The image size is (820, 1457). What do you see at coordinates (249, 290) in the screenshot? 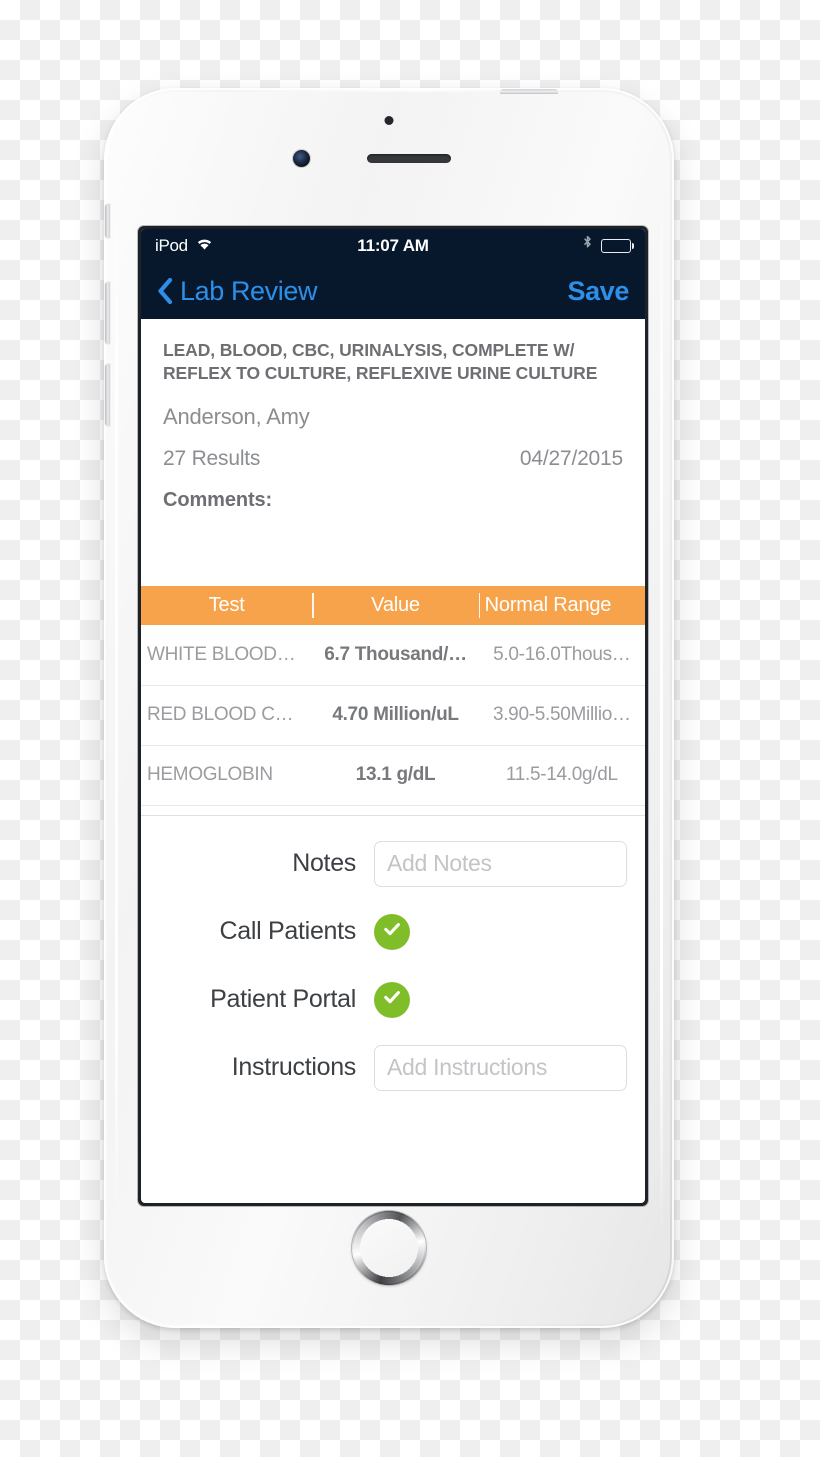
I see `back-button-label: Lab Review` at bounding box center [249, 290].